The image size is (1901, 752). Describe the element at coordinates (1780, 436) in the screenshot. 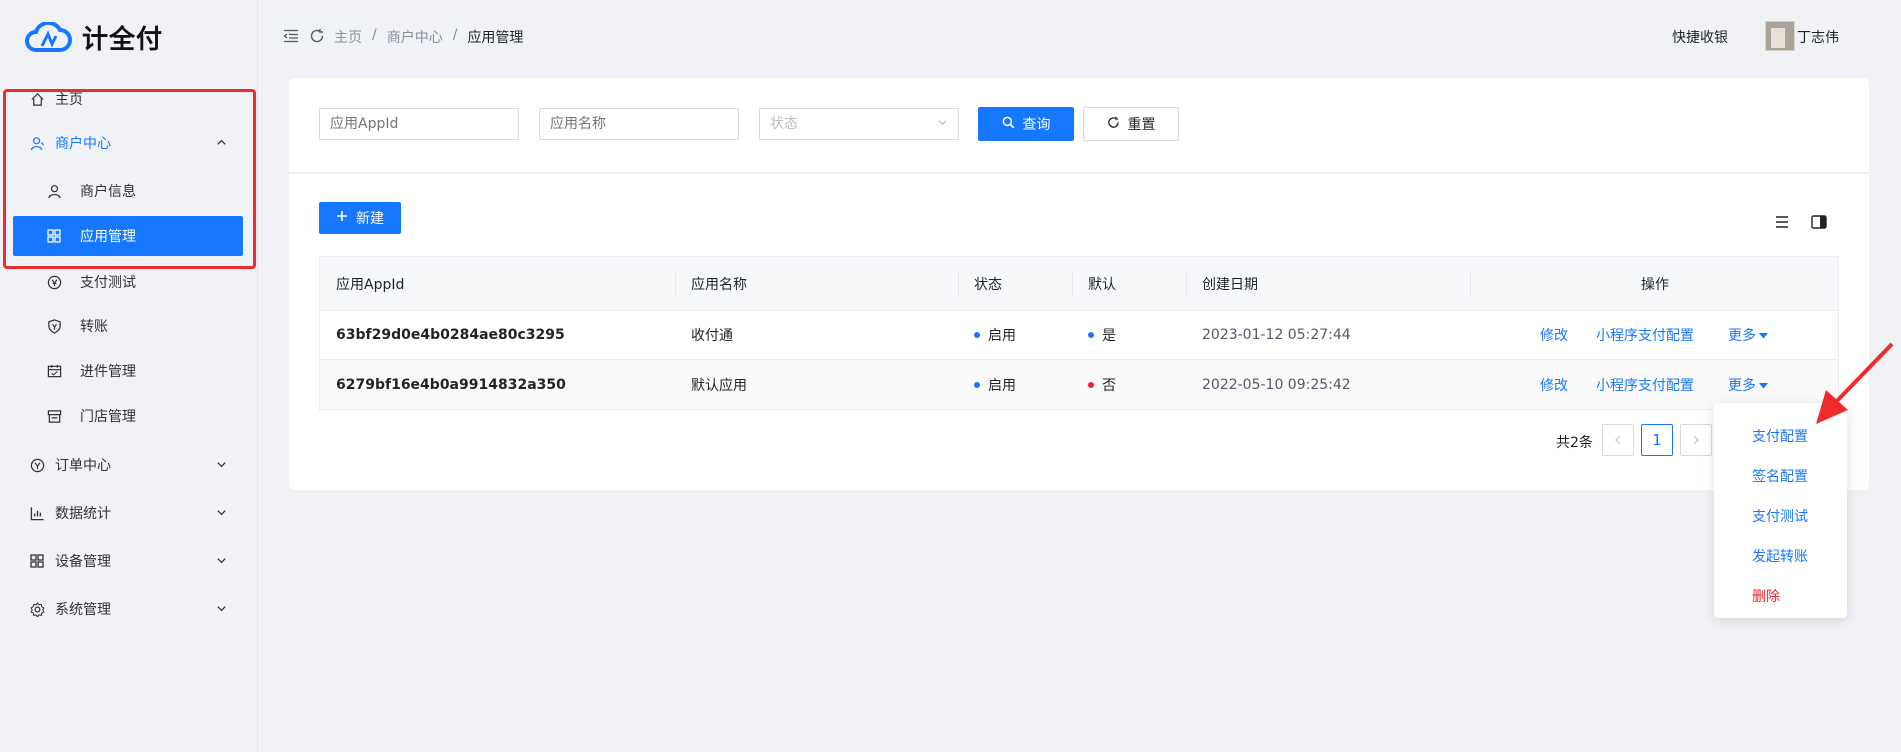

I see `menu-item-payment-config: 支付配置` at that location.